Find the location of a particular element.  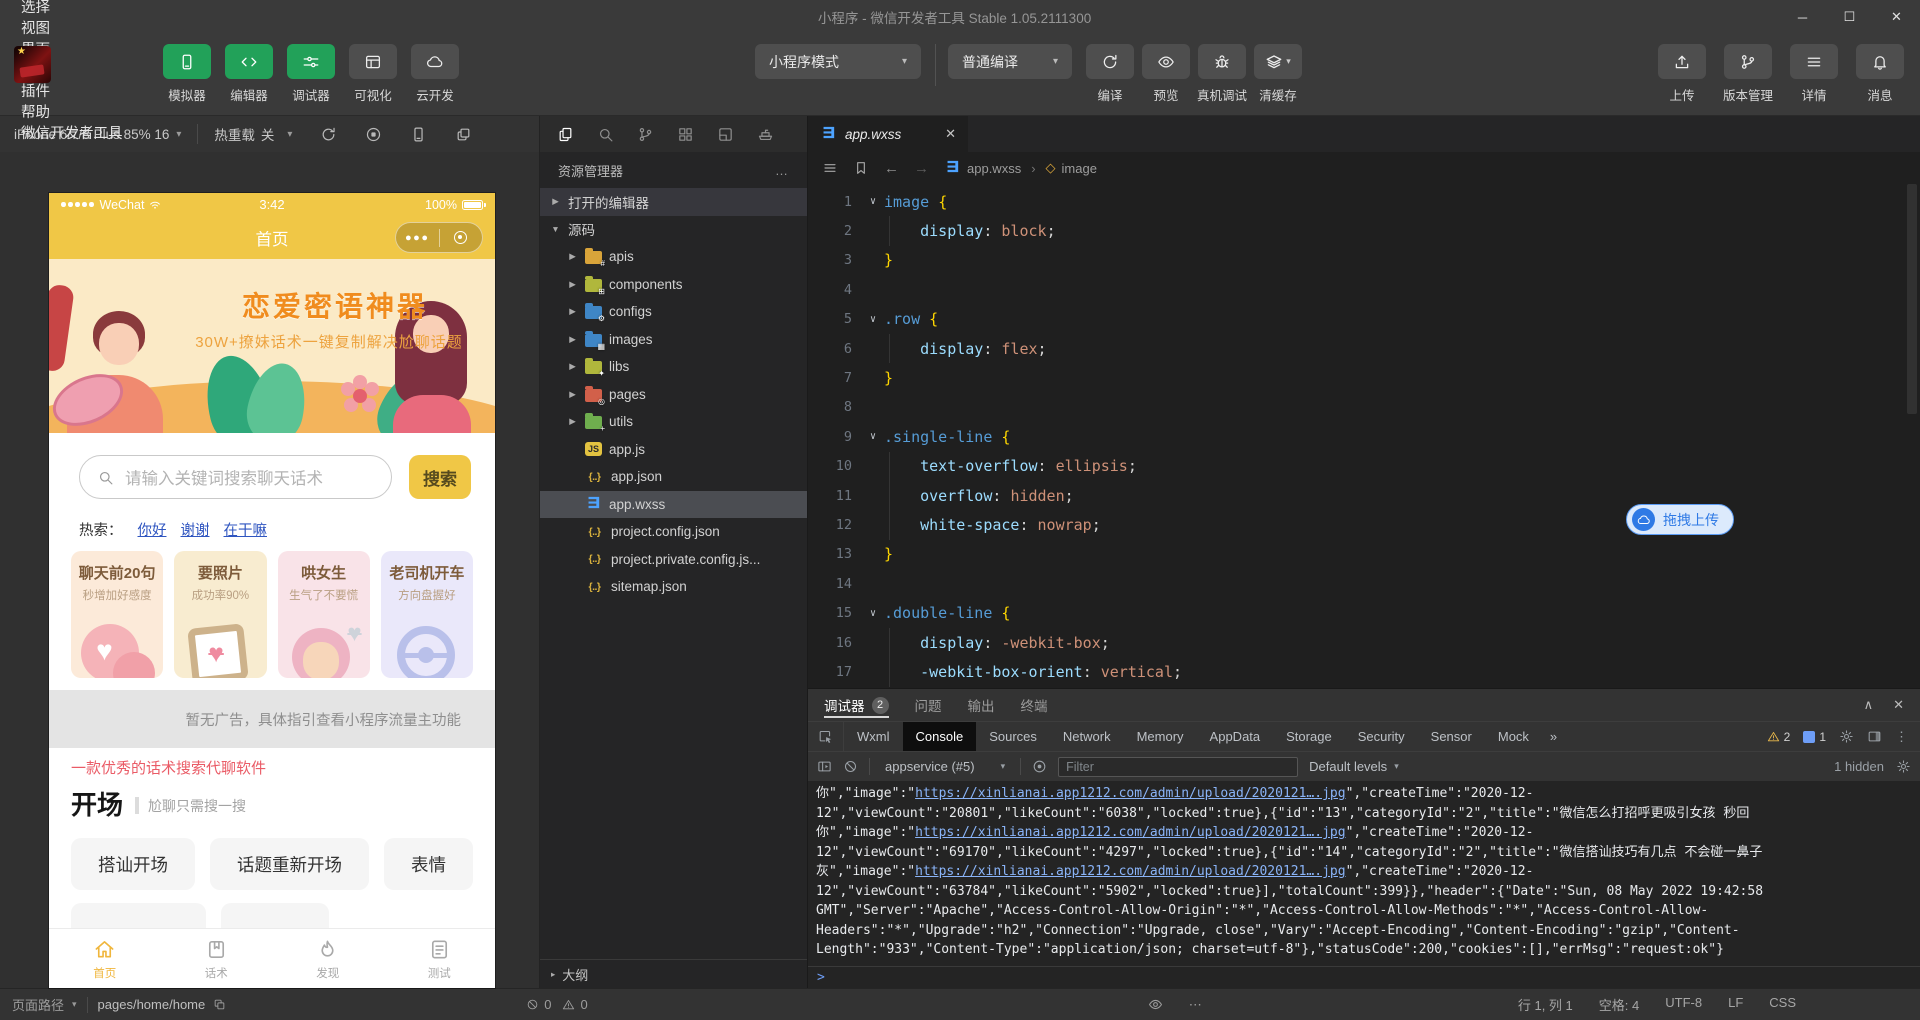

warning-count: 2 is located at coordinates (1778, 737).